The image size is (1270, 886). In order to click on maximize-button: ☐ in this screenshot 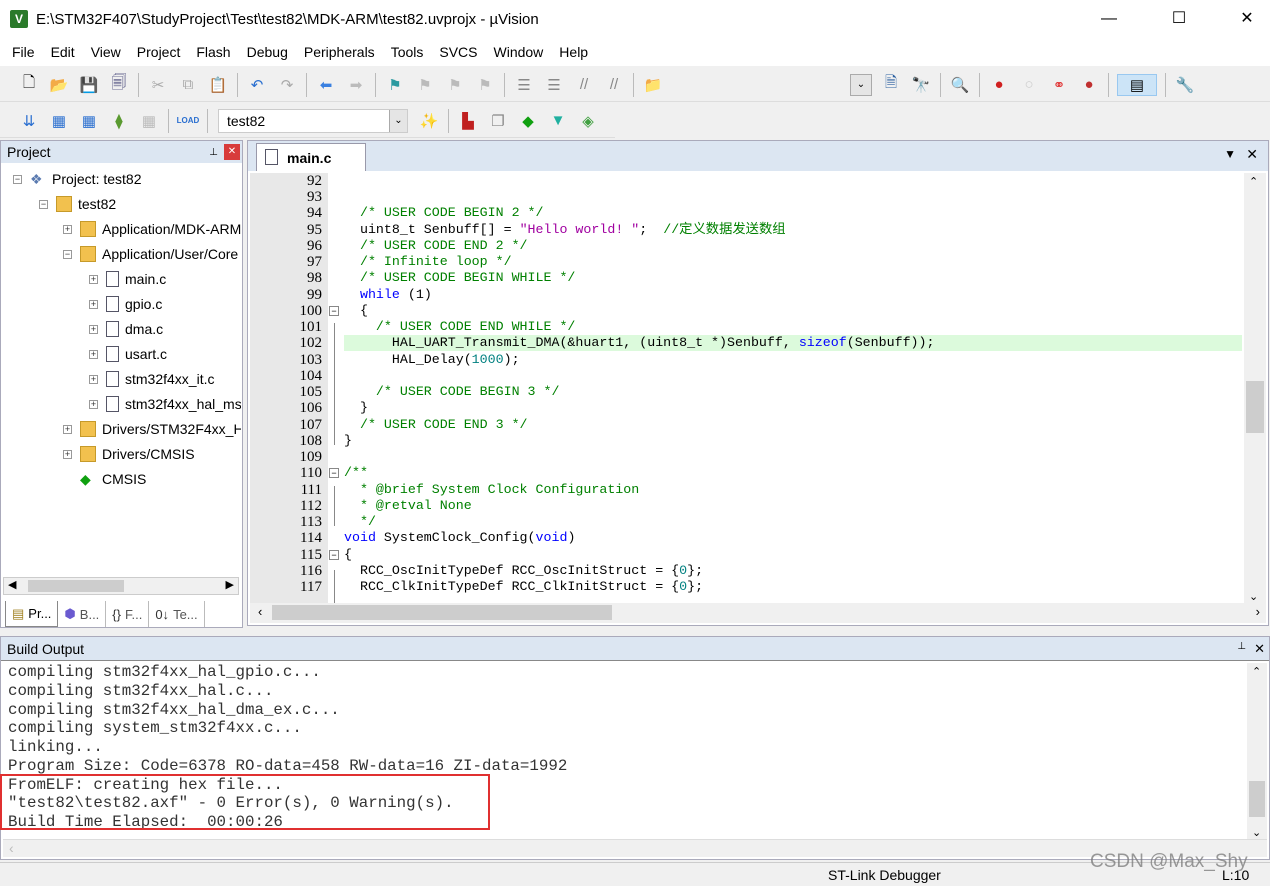, I will do `click(1179, 19)`.